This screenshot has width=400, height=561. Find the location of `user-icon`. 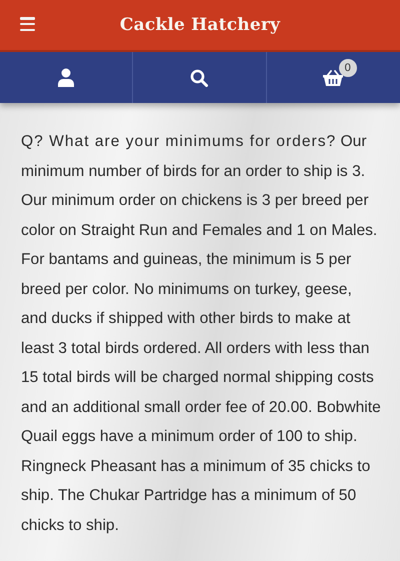

user-icon is located at coordinates (66, 78).